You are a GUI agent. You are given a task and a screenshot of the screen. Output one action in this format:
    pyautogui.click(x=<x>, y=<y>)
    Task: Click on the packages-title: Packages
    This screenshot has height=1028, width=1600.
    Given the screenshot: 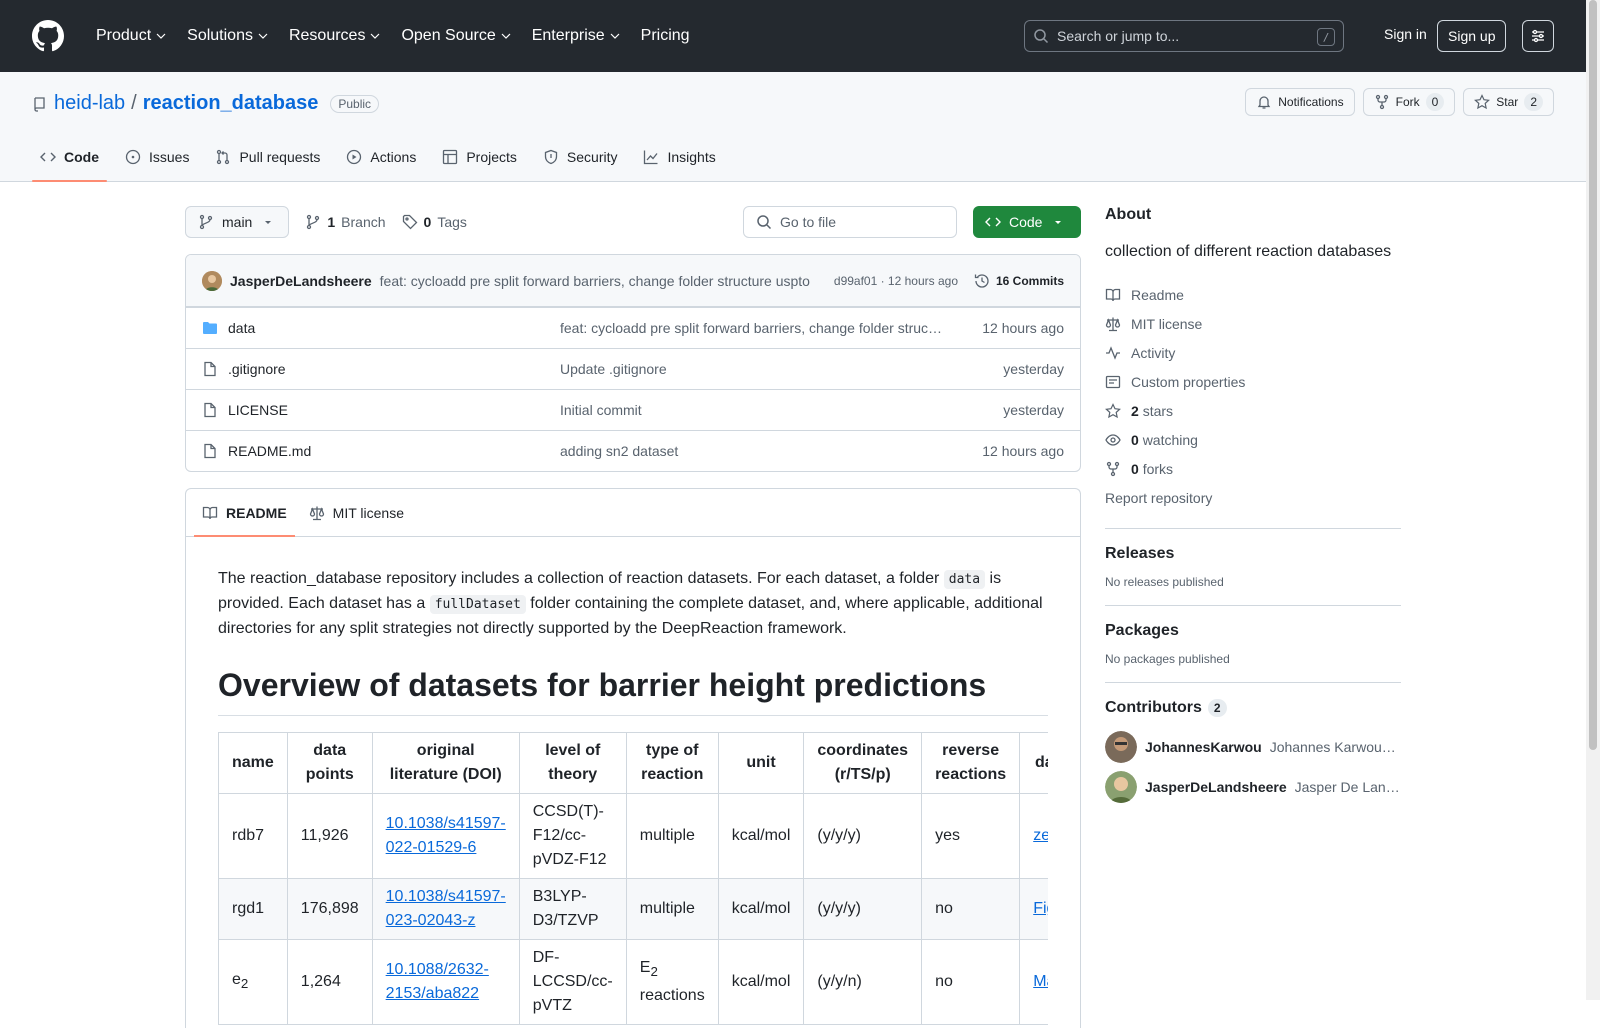 What is the action you would take?
    pyautogui.click(x=1253, y=631)
    